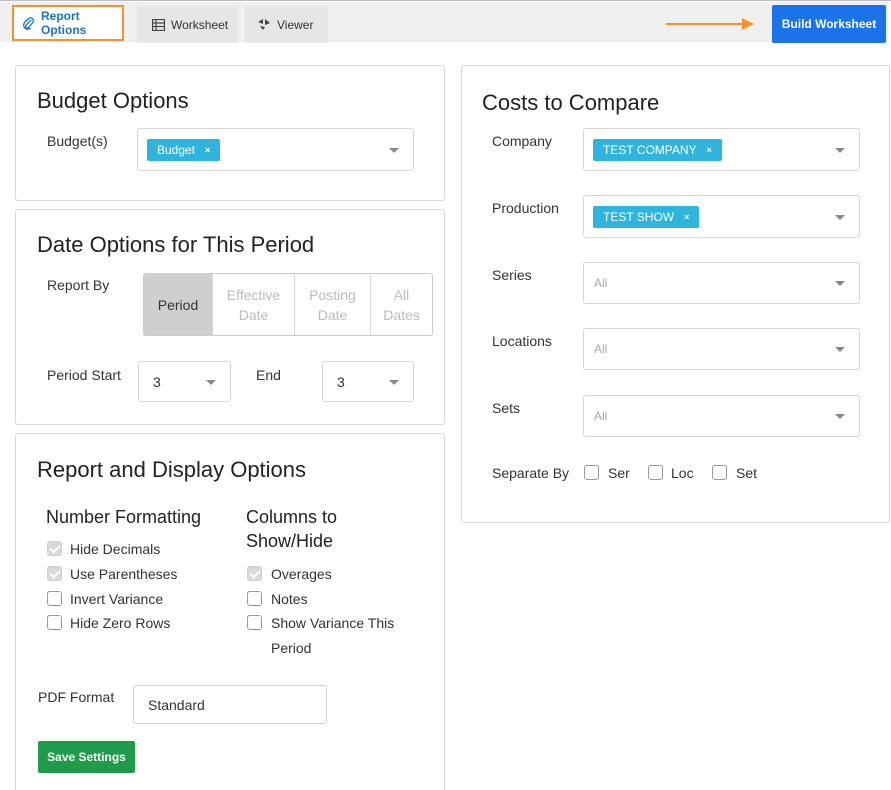 This screenshot has width=891, height=790. What do you see at coordinates (341, 381) in the screenshot?
I see `end-value: 3` at bounding box center [341, 381].